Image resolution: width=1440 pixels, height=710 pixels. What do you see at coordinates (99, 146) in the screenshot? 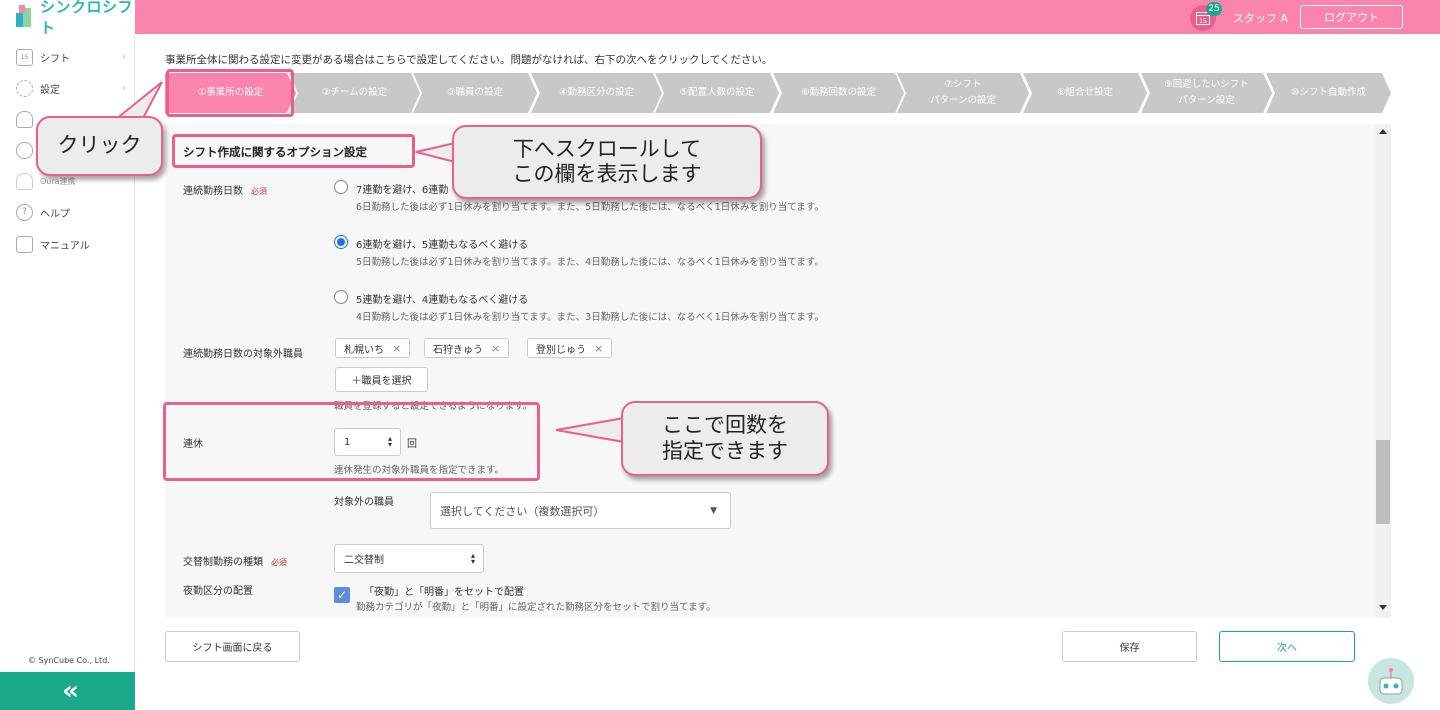
I see `callout-click: クリック` at bounding box center [99, 146].